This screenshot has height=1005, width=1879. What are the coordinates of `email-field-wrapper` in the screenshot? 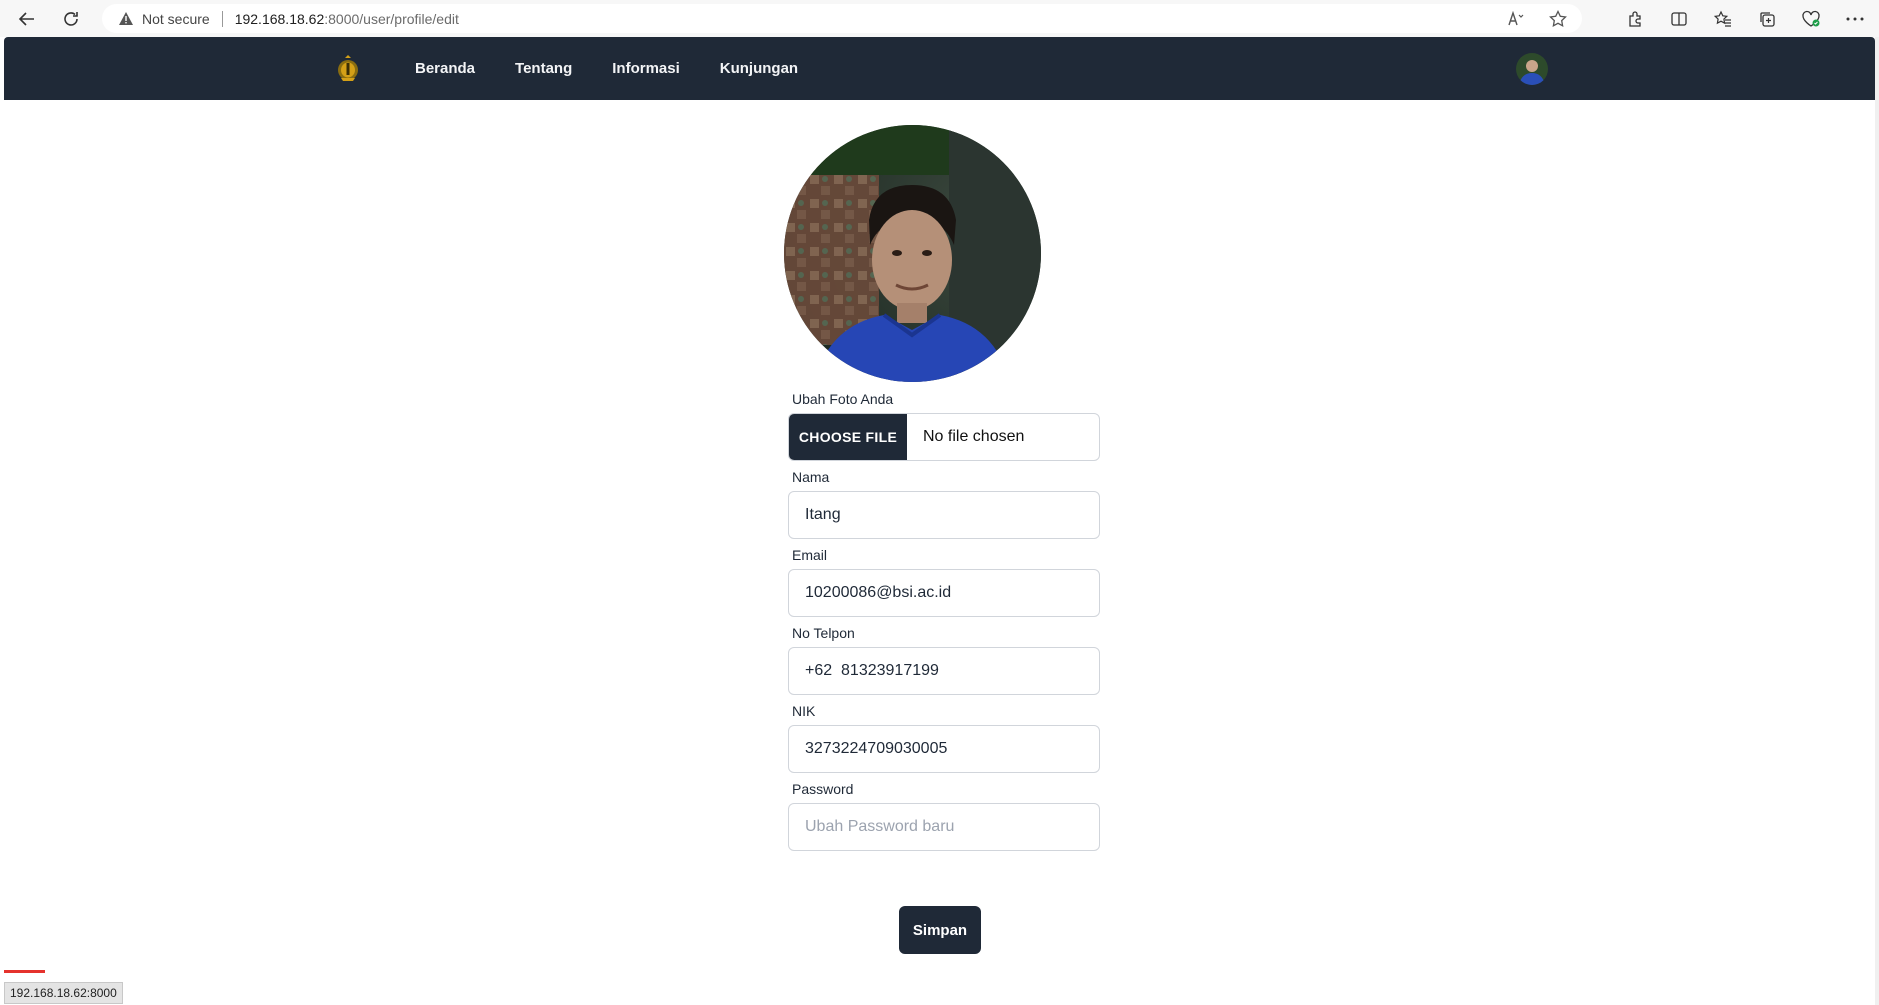 It's located at (944, 593).